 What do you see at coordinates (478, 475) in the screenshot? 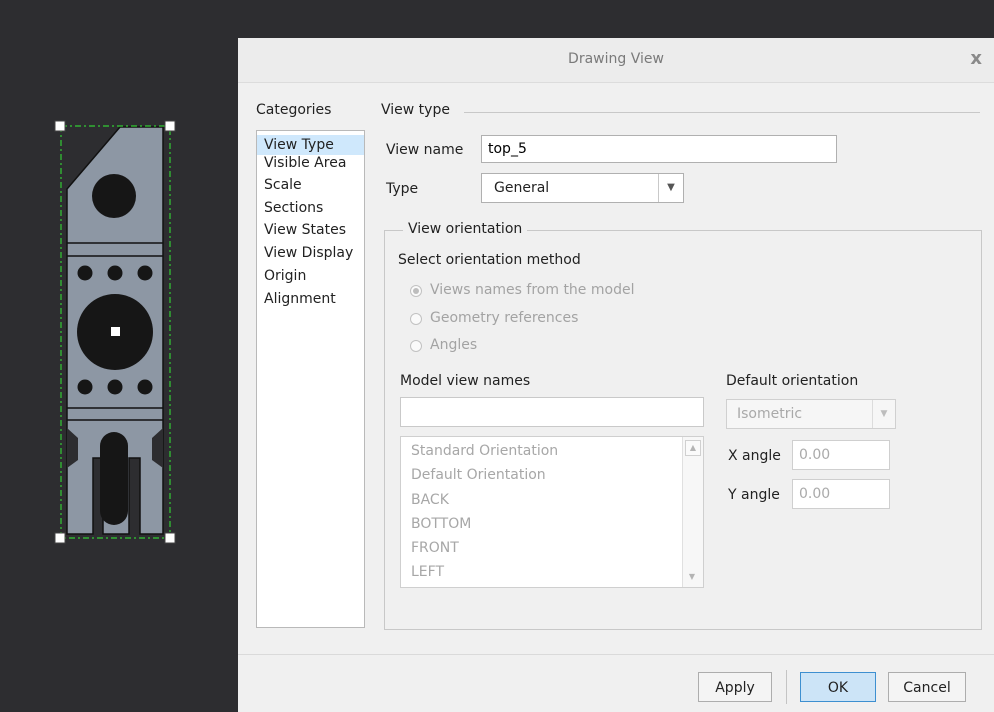
I see `list-item: Default Orientation` at bounding box center [478, 475].